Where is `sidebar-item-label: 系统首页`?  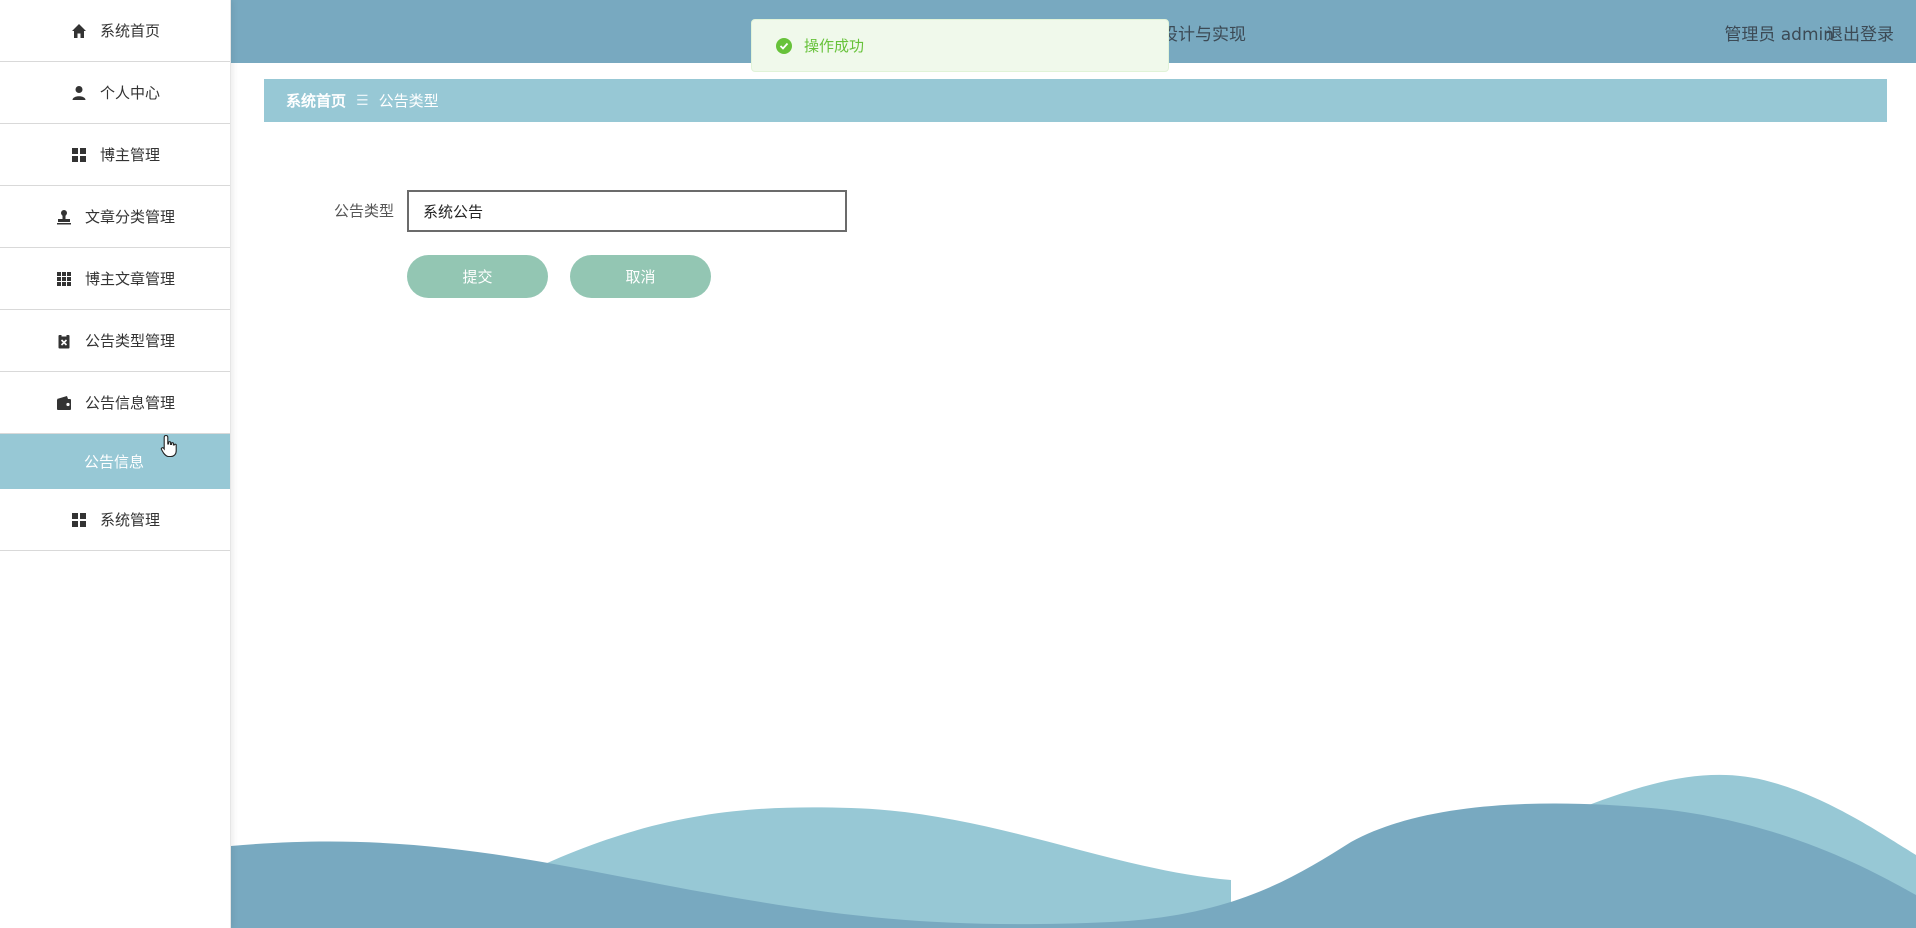
sidebar-item-label: 系统首页 is located at coordinates (129, 31).